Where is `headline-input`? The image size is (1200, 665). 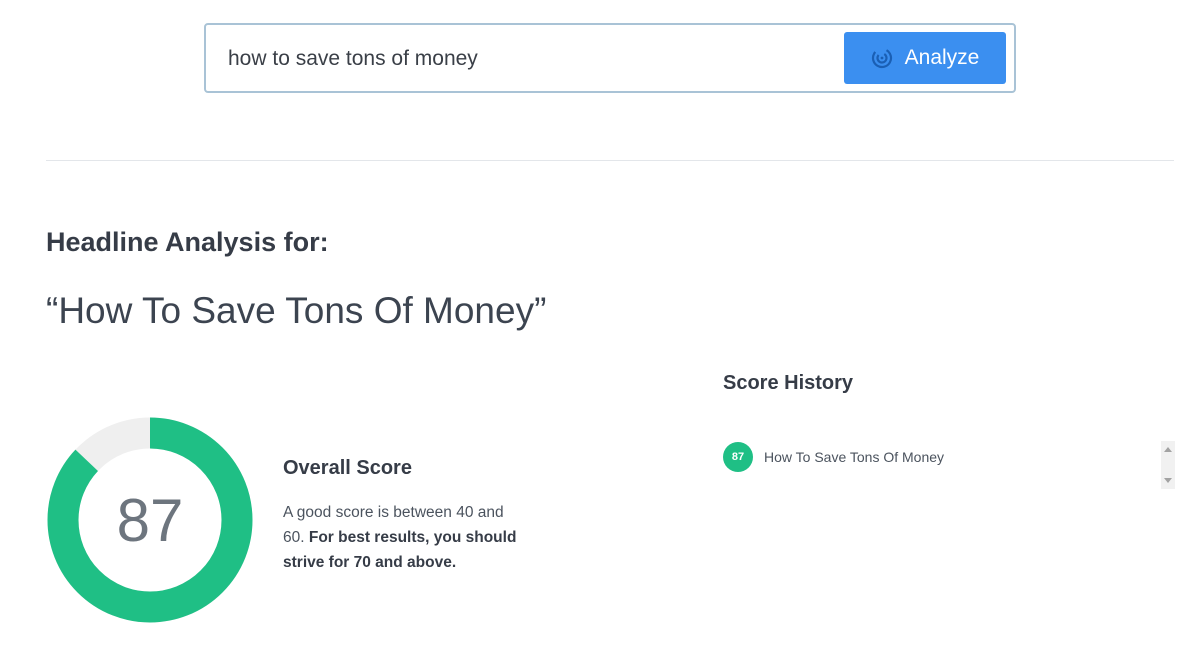 headline-input is located at coordinates (528, 59).